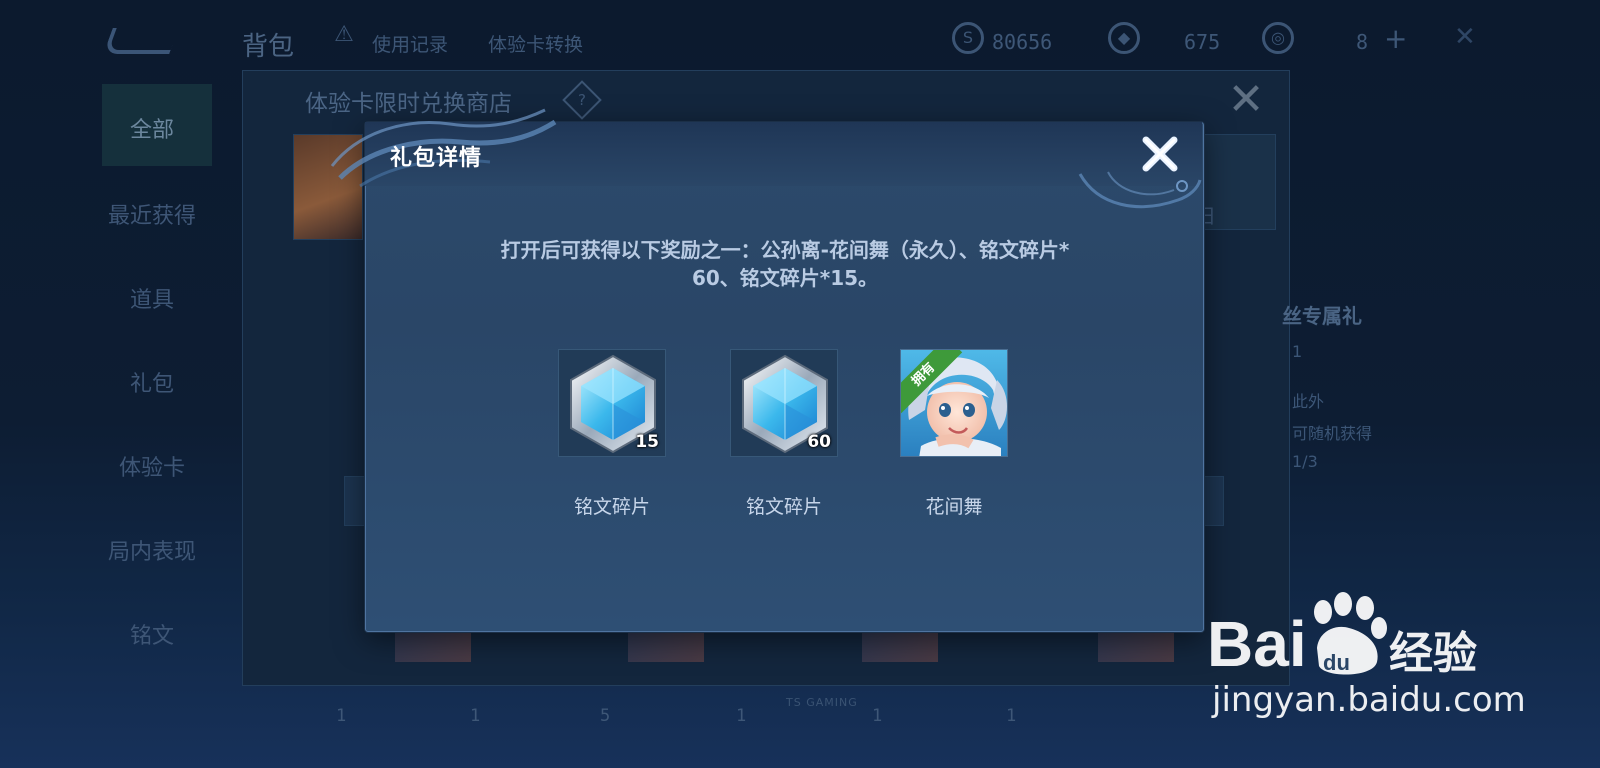  I want to click on baidu-jingyan-logo: Bai du 经验, so click(1342, 636).